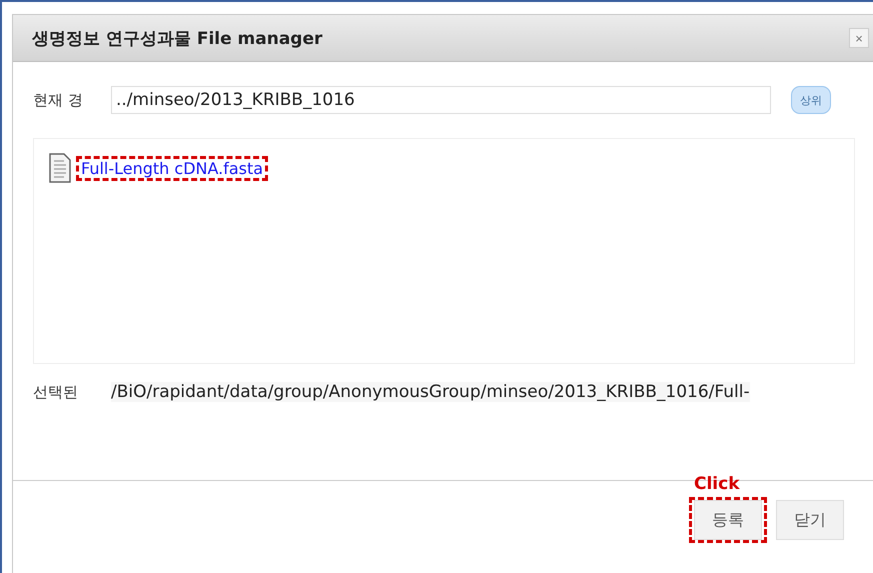 The height and width of the screenshot is (573, 873). What do you see at coordinates (441, 100) in the screenshot?
I see `path-field: ../minseo/2013_KRIBB_1016` at bounding box center [441, 100].